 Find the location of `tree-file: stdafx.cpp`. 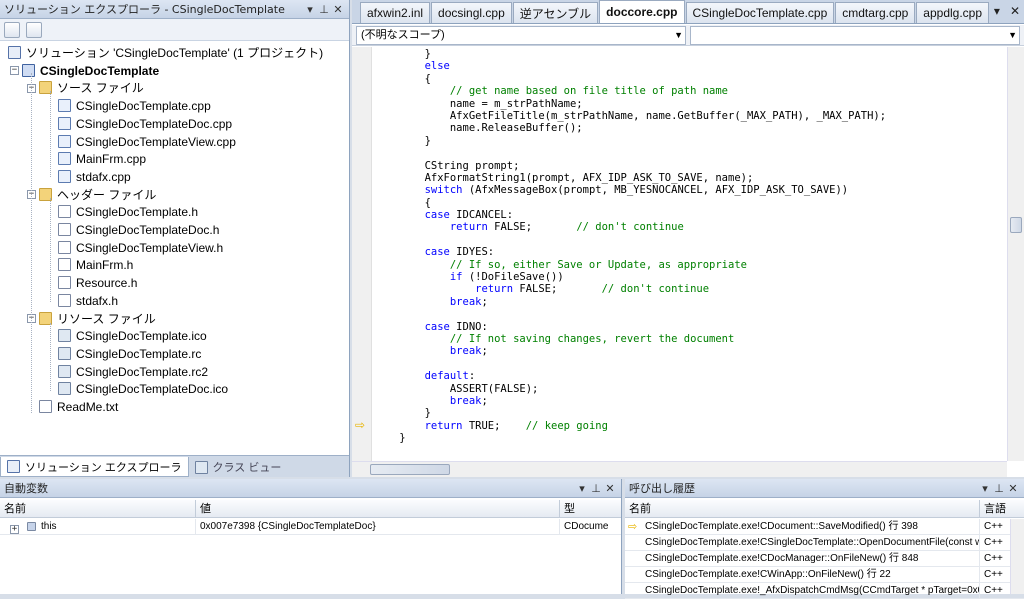

tree-file: stdafx.cpp is located at coordinates (94, 177).